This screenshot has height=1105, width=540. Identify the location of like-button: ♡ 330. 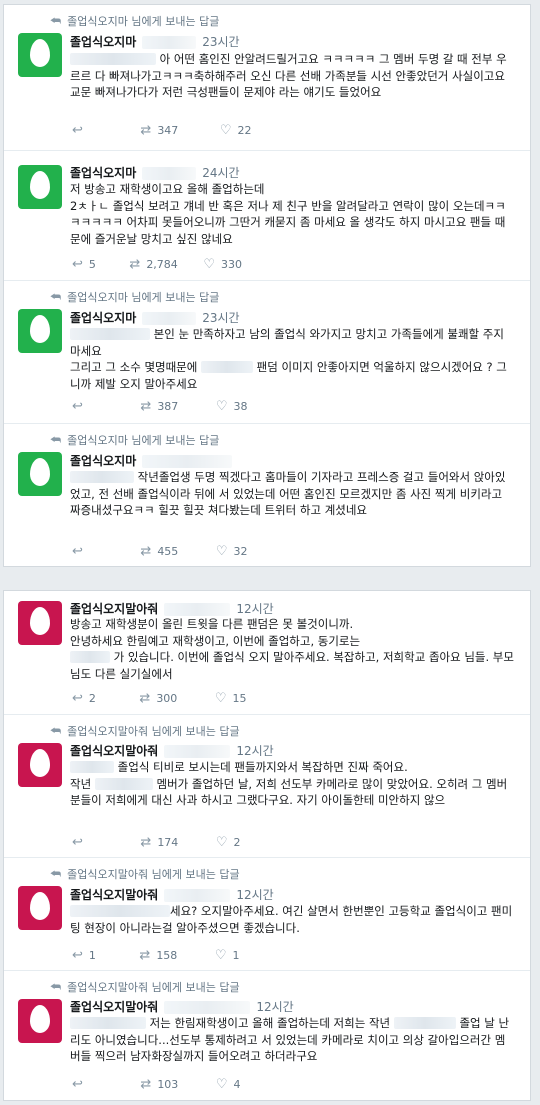
(222, 264).